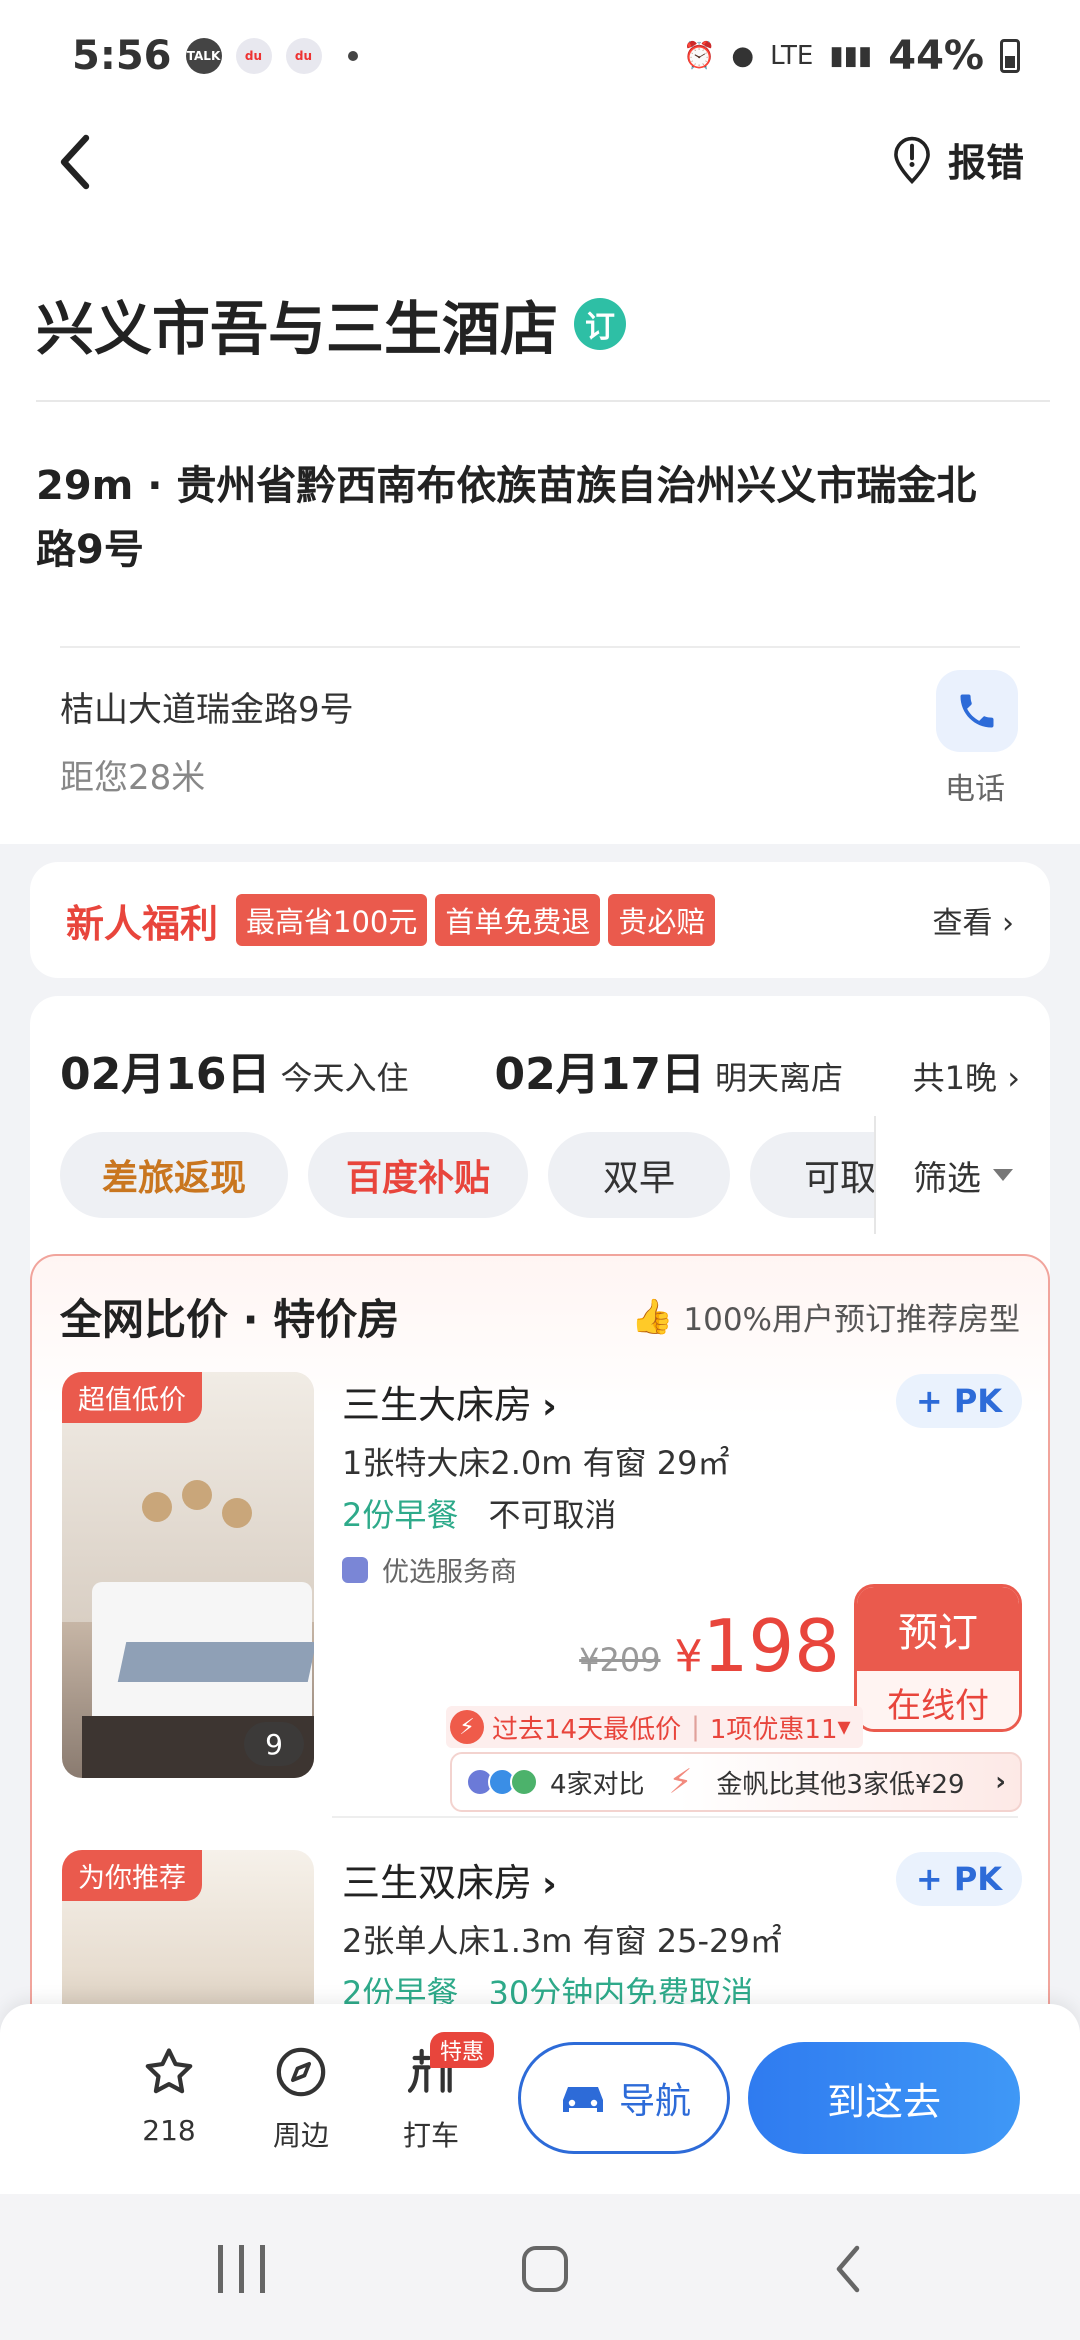  I want to click on room-name: 三生大床房 ›, so click(449, 1401).